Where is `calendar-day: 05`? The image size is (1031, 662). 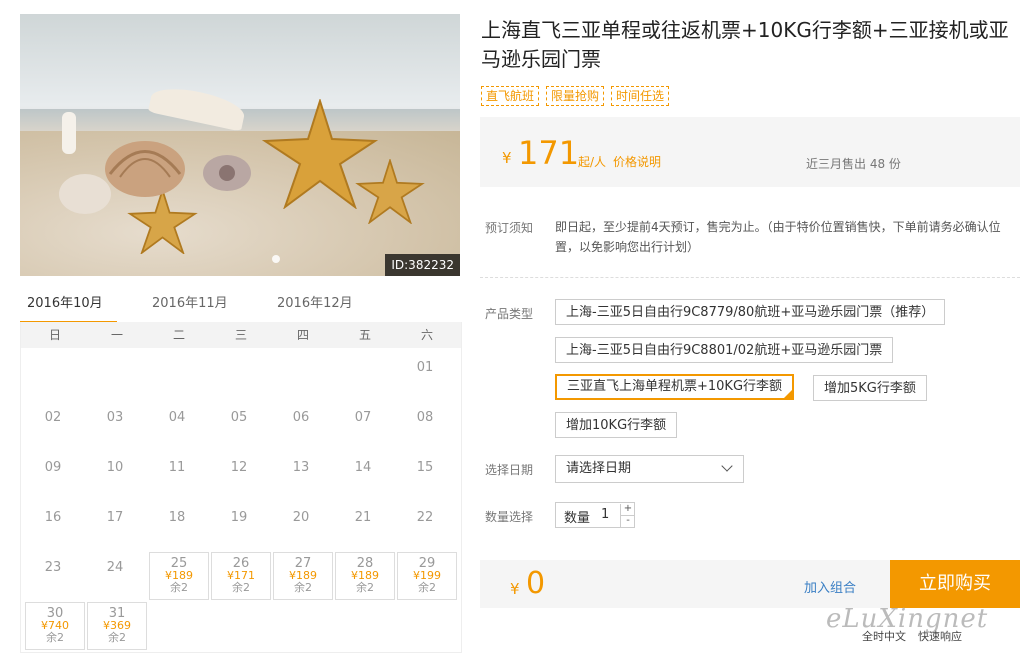 calendar-day: 05 is located at coordinates (239, 425).